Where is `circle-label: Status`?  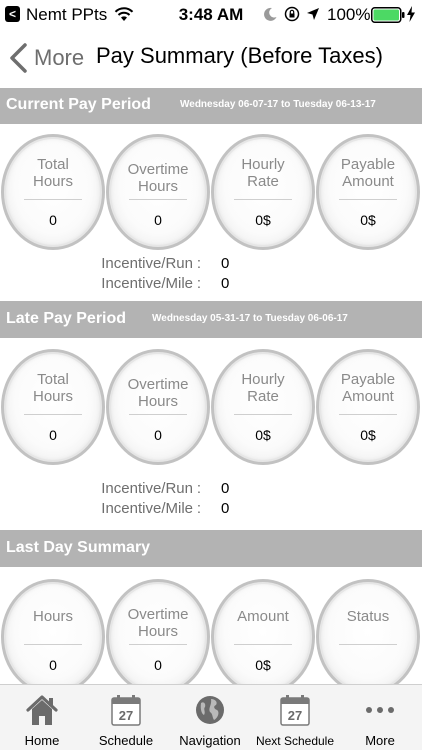
circle-label: Status is located at coordinates (368, 616).